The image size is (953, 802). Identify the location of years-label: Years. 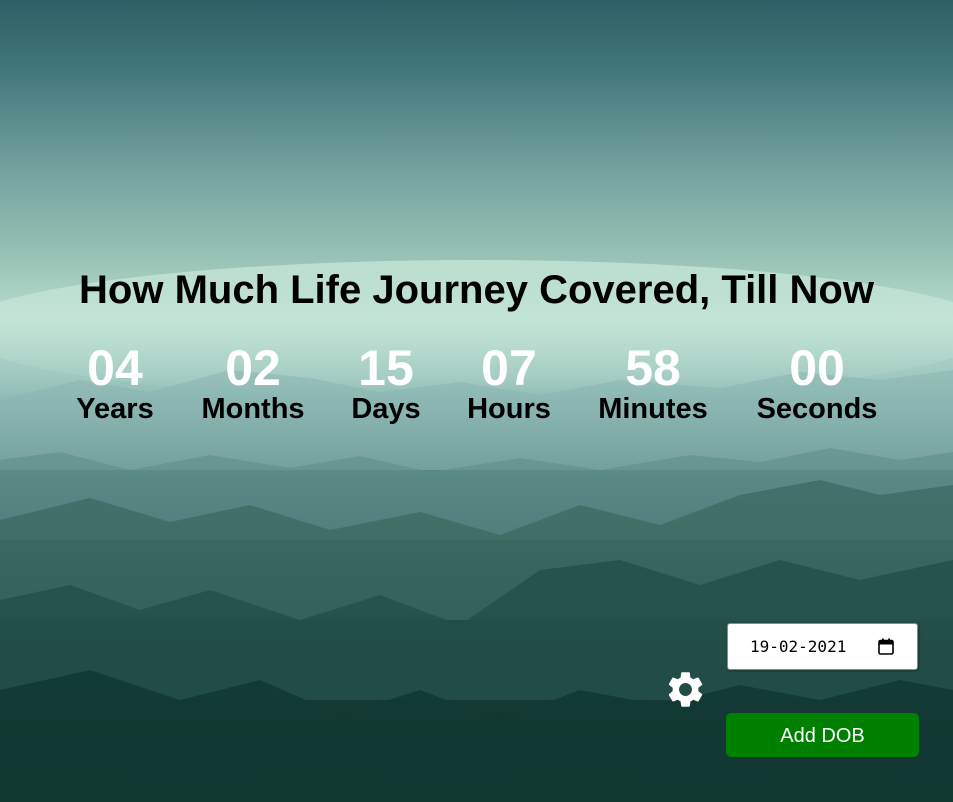
(115, 409).